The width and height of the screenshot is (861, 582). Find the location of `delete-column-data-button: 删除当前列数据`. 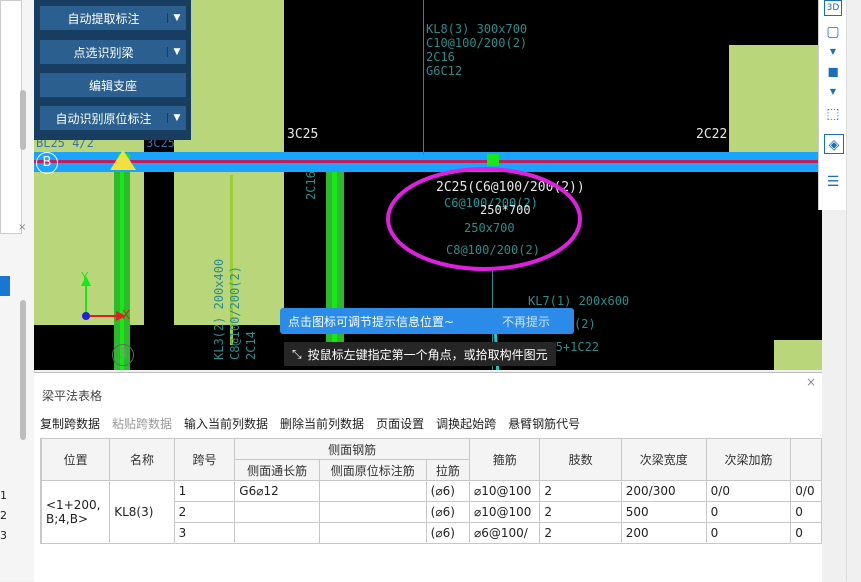

delete-column-data-button: 删除当前列数据 is located at coordinates (322, 423).